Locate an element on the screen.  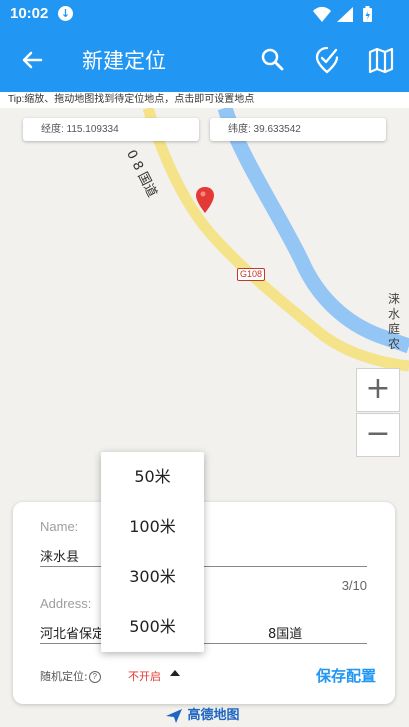
wifi-icon is located at coordinates (322, 14).